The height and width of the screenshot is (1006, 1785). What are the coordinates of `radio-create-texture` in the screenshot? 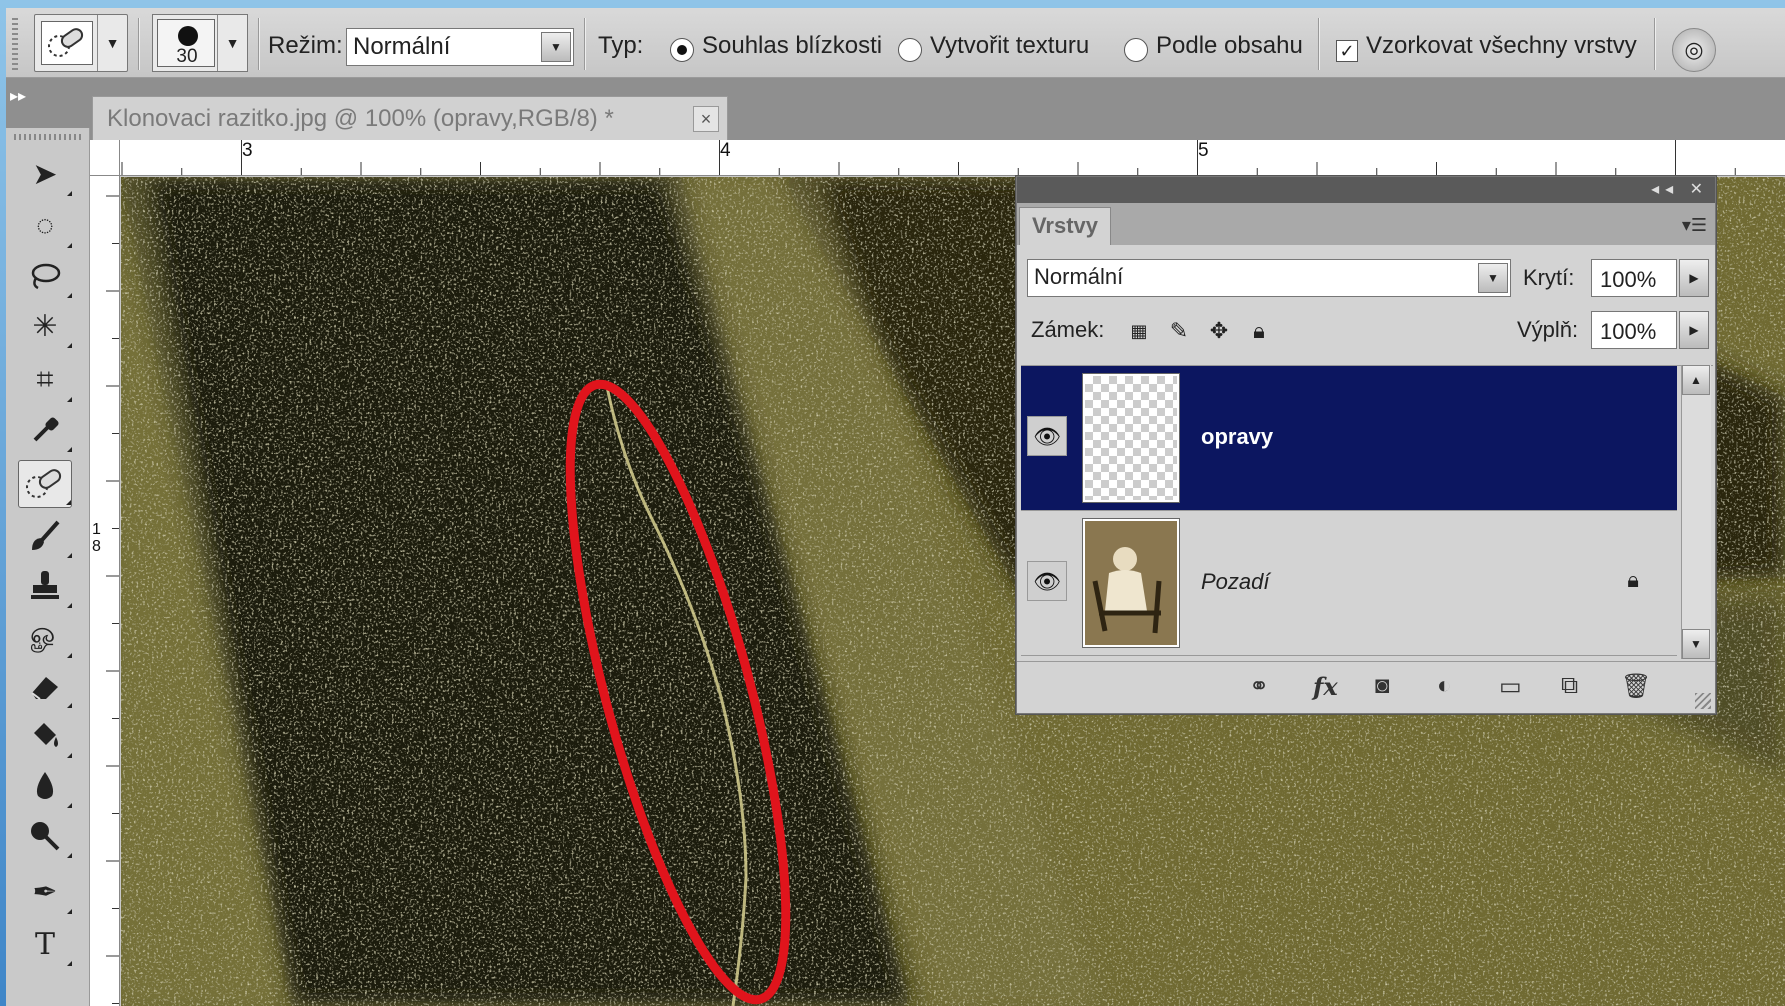 It's located at (910, 50).